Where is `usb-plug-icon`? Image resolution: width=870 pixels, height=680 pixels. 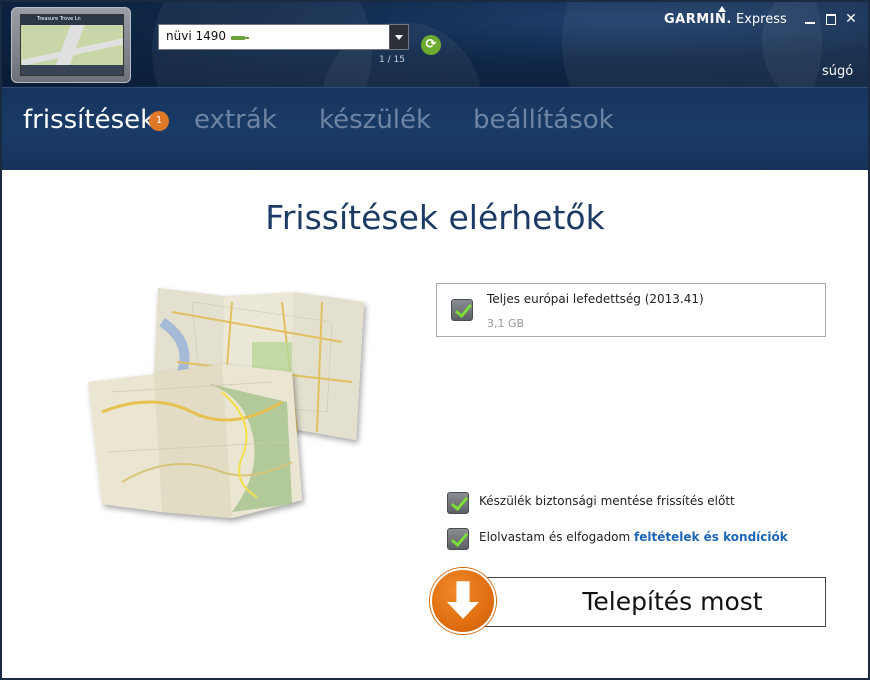 usb-plug-icon is located at coordinates (240, 38).